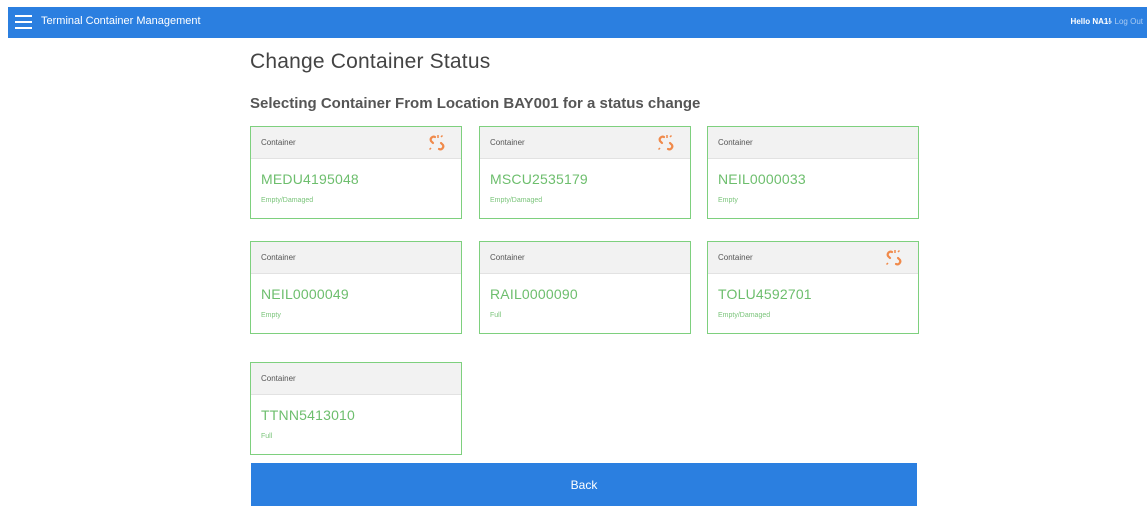  I want to click on container-card: Container NEIL0000033 Empty, so click(813, 172).